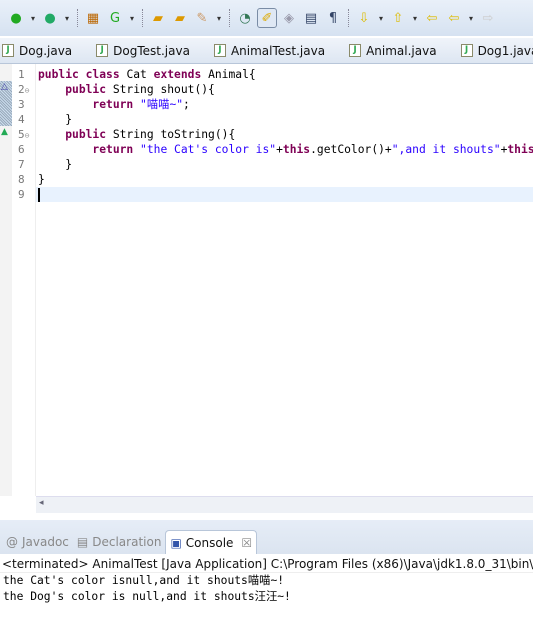 This screenshot has height=625, width=533. Describe the element at coordinates (432, 18) in the screenshot. I see `last-edit-icon: ⇦` at that location.